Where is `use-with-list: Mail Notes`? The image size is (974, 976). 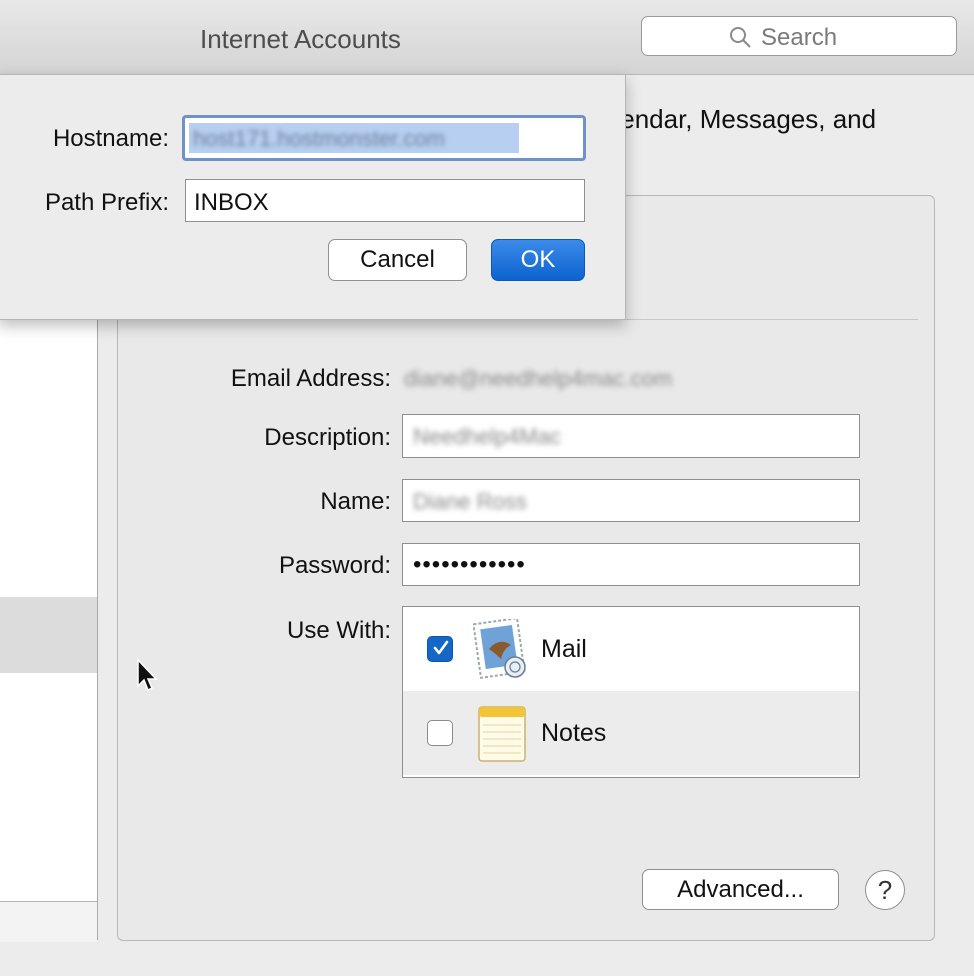 use-with-list: Mail Notes is located at coordinates (631, 692).